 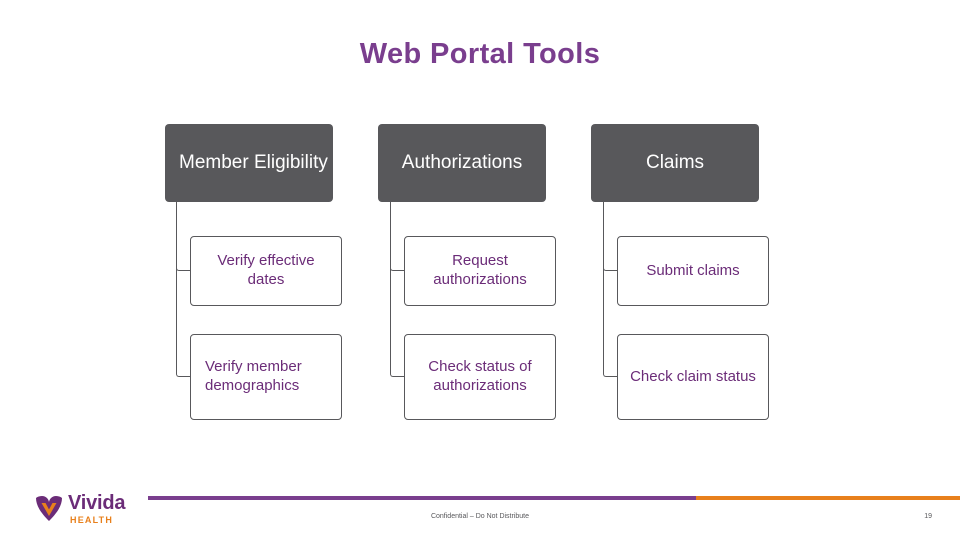 I want to click on connector-col2-child2, so click(x=397, y=289).